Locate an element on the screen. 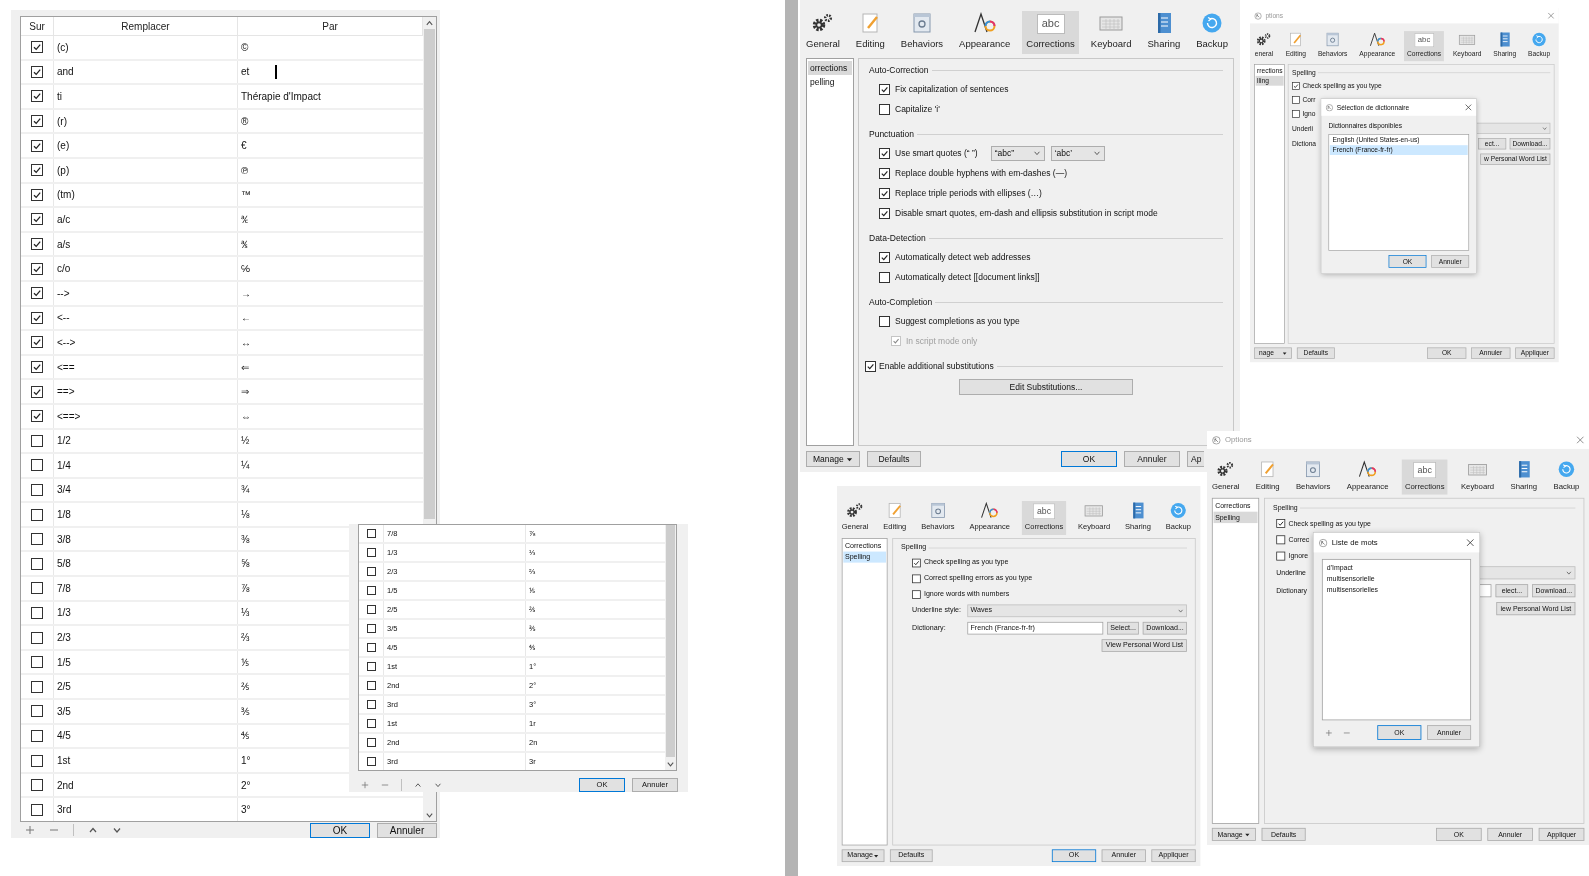 Image resolution: width=1589 pixels, height=876 pixels. dropdown: ‘abc’ is located at coordinates (1077, 153).